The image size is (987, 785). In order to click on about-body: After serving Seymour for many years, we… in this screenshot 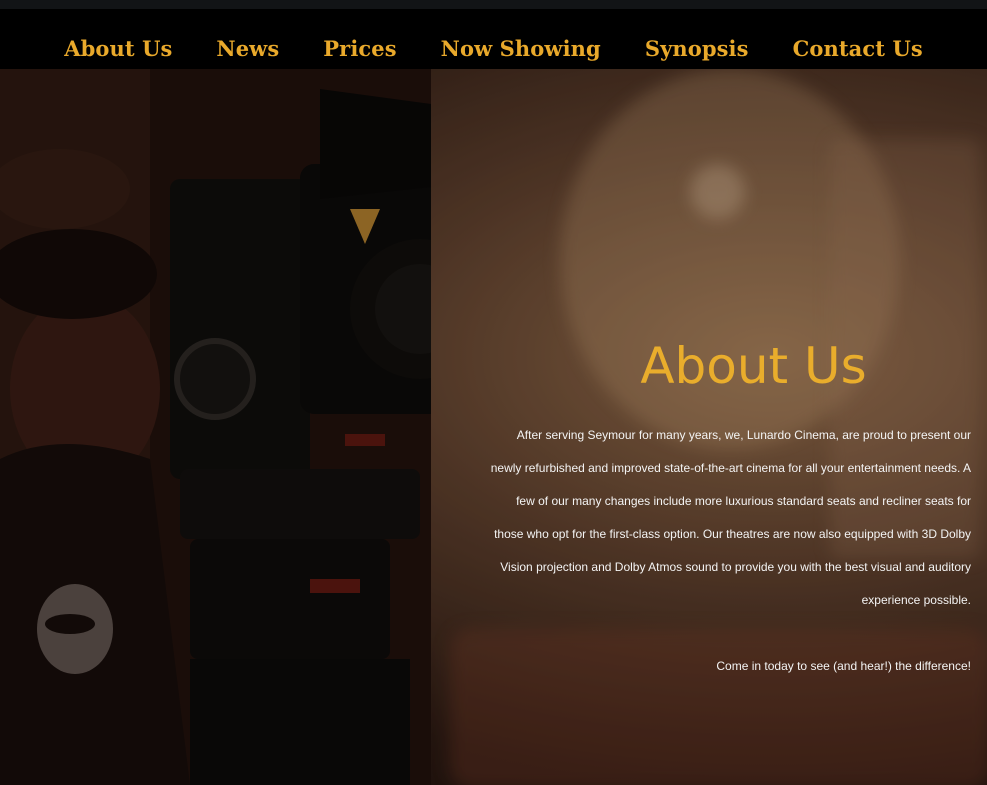, I will do `click(730, 517)`.